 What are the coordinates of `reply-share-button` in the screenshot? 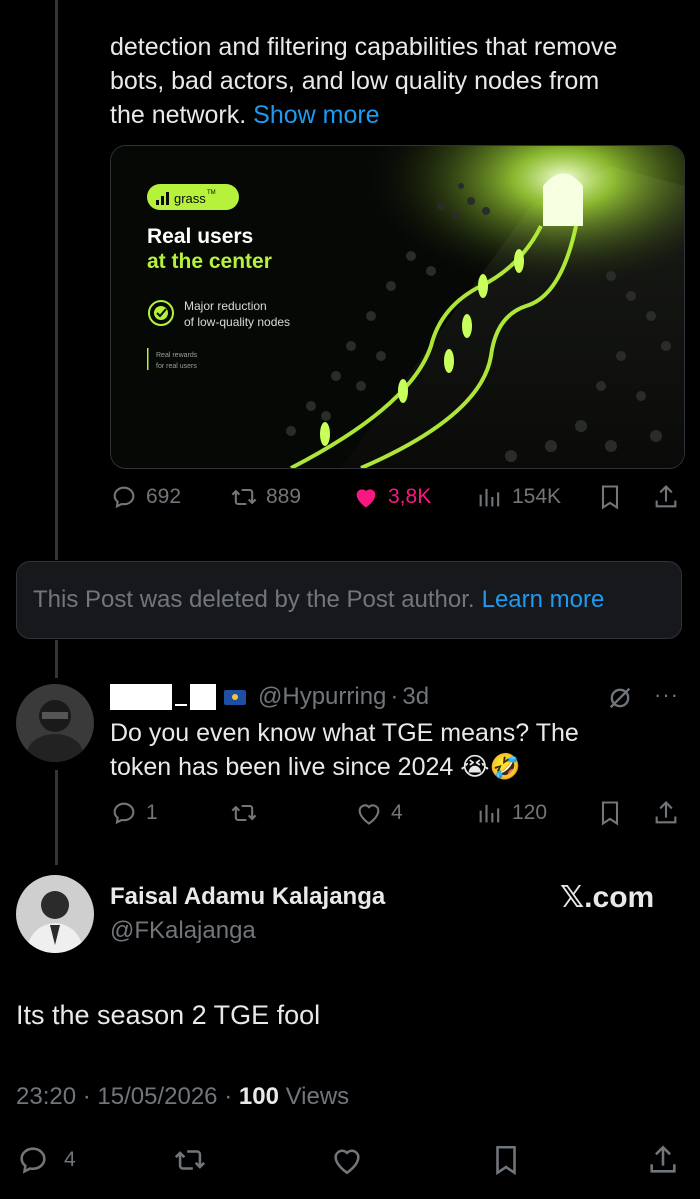 It's located at (666, 813).